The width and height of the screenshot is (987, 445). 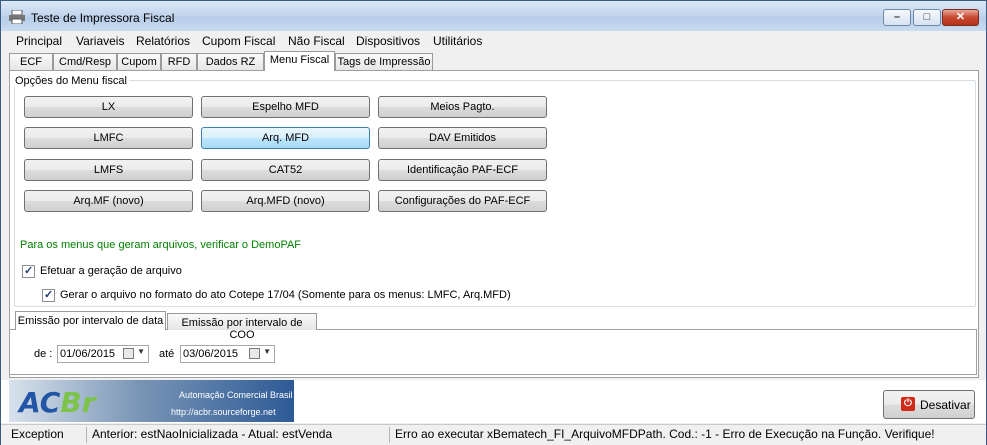 I want to click on minimize-icon: –, so click(x=897, y=17).